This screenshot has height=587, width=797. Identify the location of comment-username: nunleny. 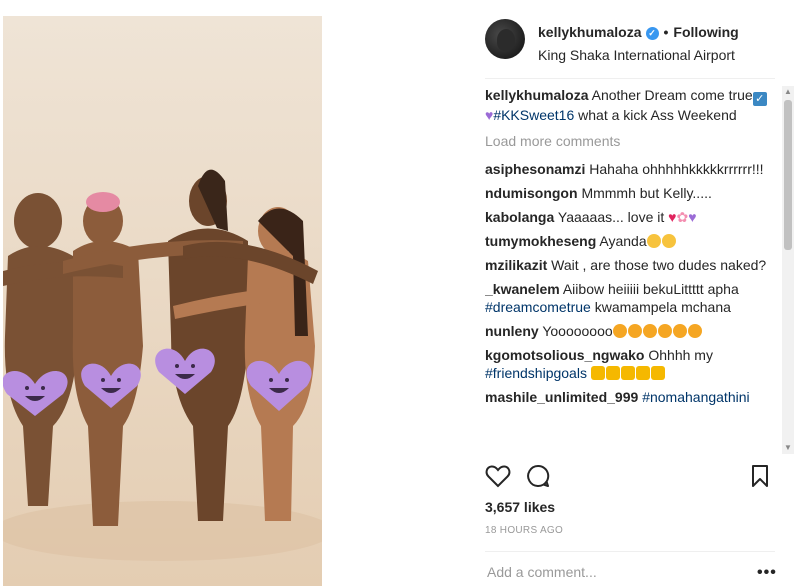
(512, 331).